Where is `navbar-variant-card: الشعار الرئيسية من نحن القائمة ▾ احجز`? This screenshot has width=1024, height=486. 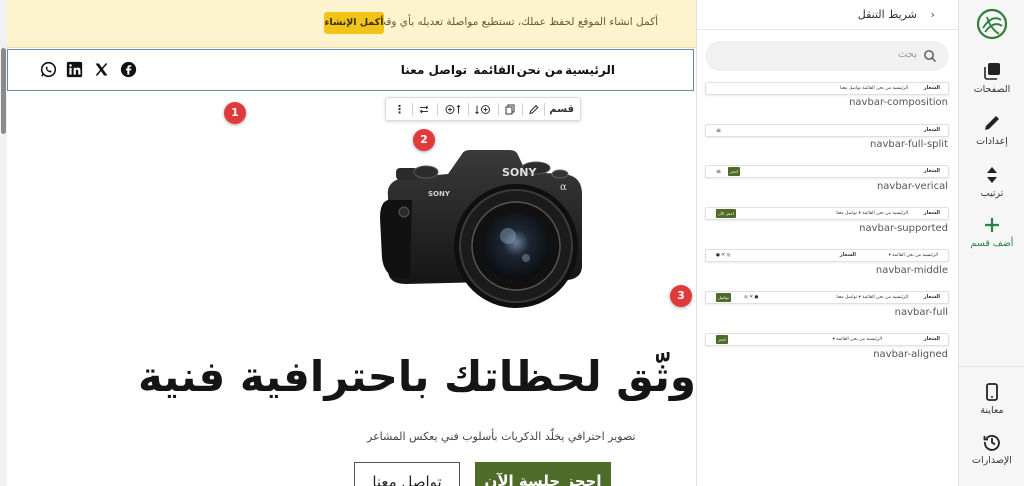 navbar-variant-card: الشعار الرئيسية من نحن القائمة ▾ احجز is located at coordinates (827, 339).